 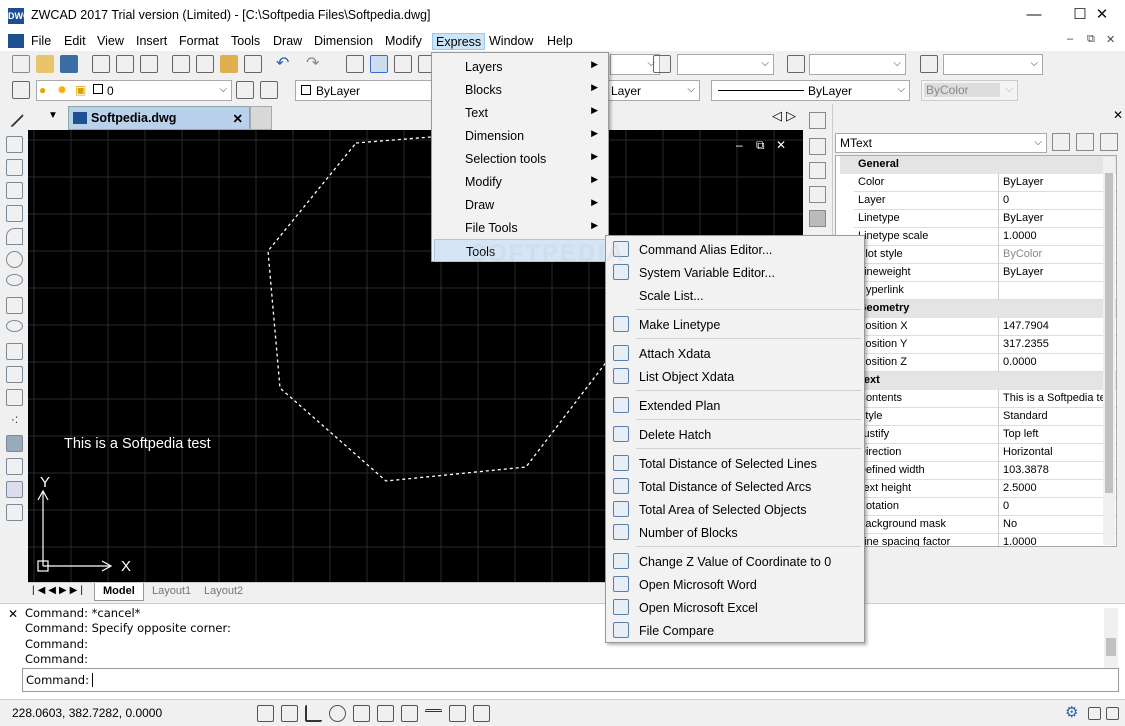 I want to click on tools-item-change-z-value-of-coordinate-to-0: Change Z Value of Coordinate to 0, so click(x=735, y=561).